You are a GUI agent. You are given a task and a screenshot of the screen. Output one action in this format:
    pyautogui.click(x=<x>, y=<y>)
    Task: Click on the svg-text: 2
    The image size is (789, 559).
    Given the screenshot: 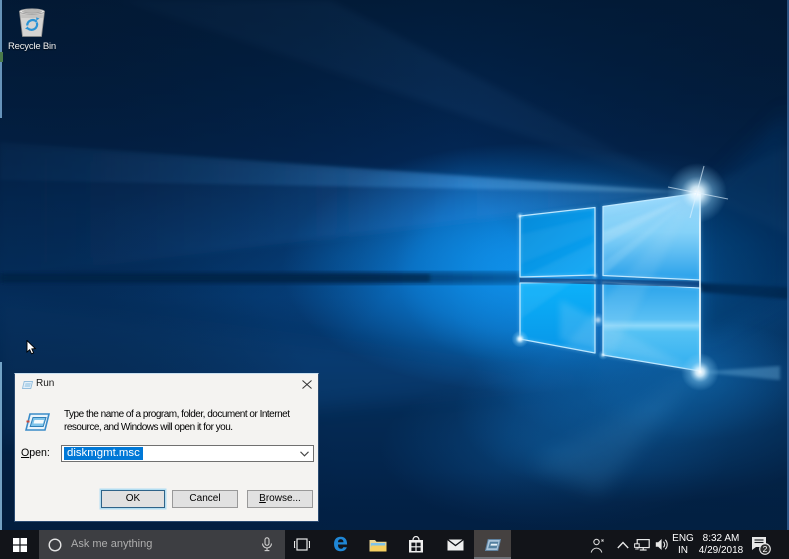 What is the action you would take?
    pyautogui.click(x=765, y=549)
    